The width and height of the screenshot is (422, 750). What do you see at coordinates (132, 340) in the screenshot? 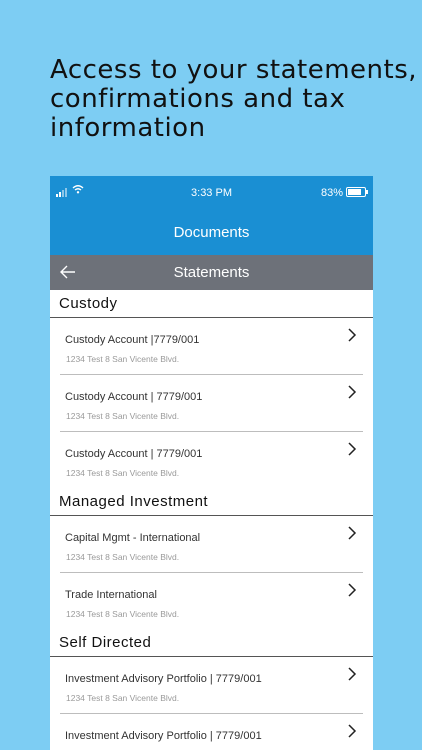
I see `account-title: Custody Account |7779/001` at bounding box center [132, 340].